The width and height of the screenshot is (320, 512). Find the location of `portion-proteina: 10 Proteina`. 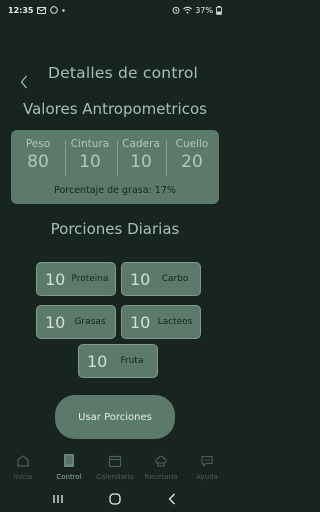

portion-proteina: 10 Proteina is located at coordinates (76, 279).